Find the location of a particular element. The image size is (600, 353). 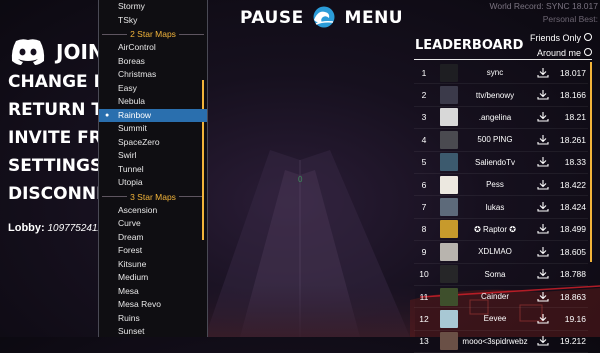

friends-only-toggle: Friends Only is located at coordinates (561, 38).